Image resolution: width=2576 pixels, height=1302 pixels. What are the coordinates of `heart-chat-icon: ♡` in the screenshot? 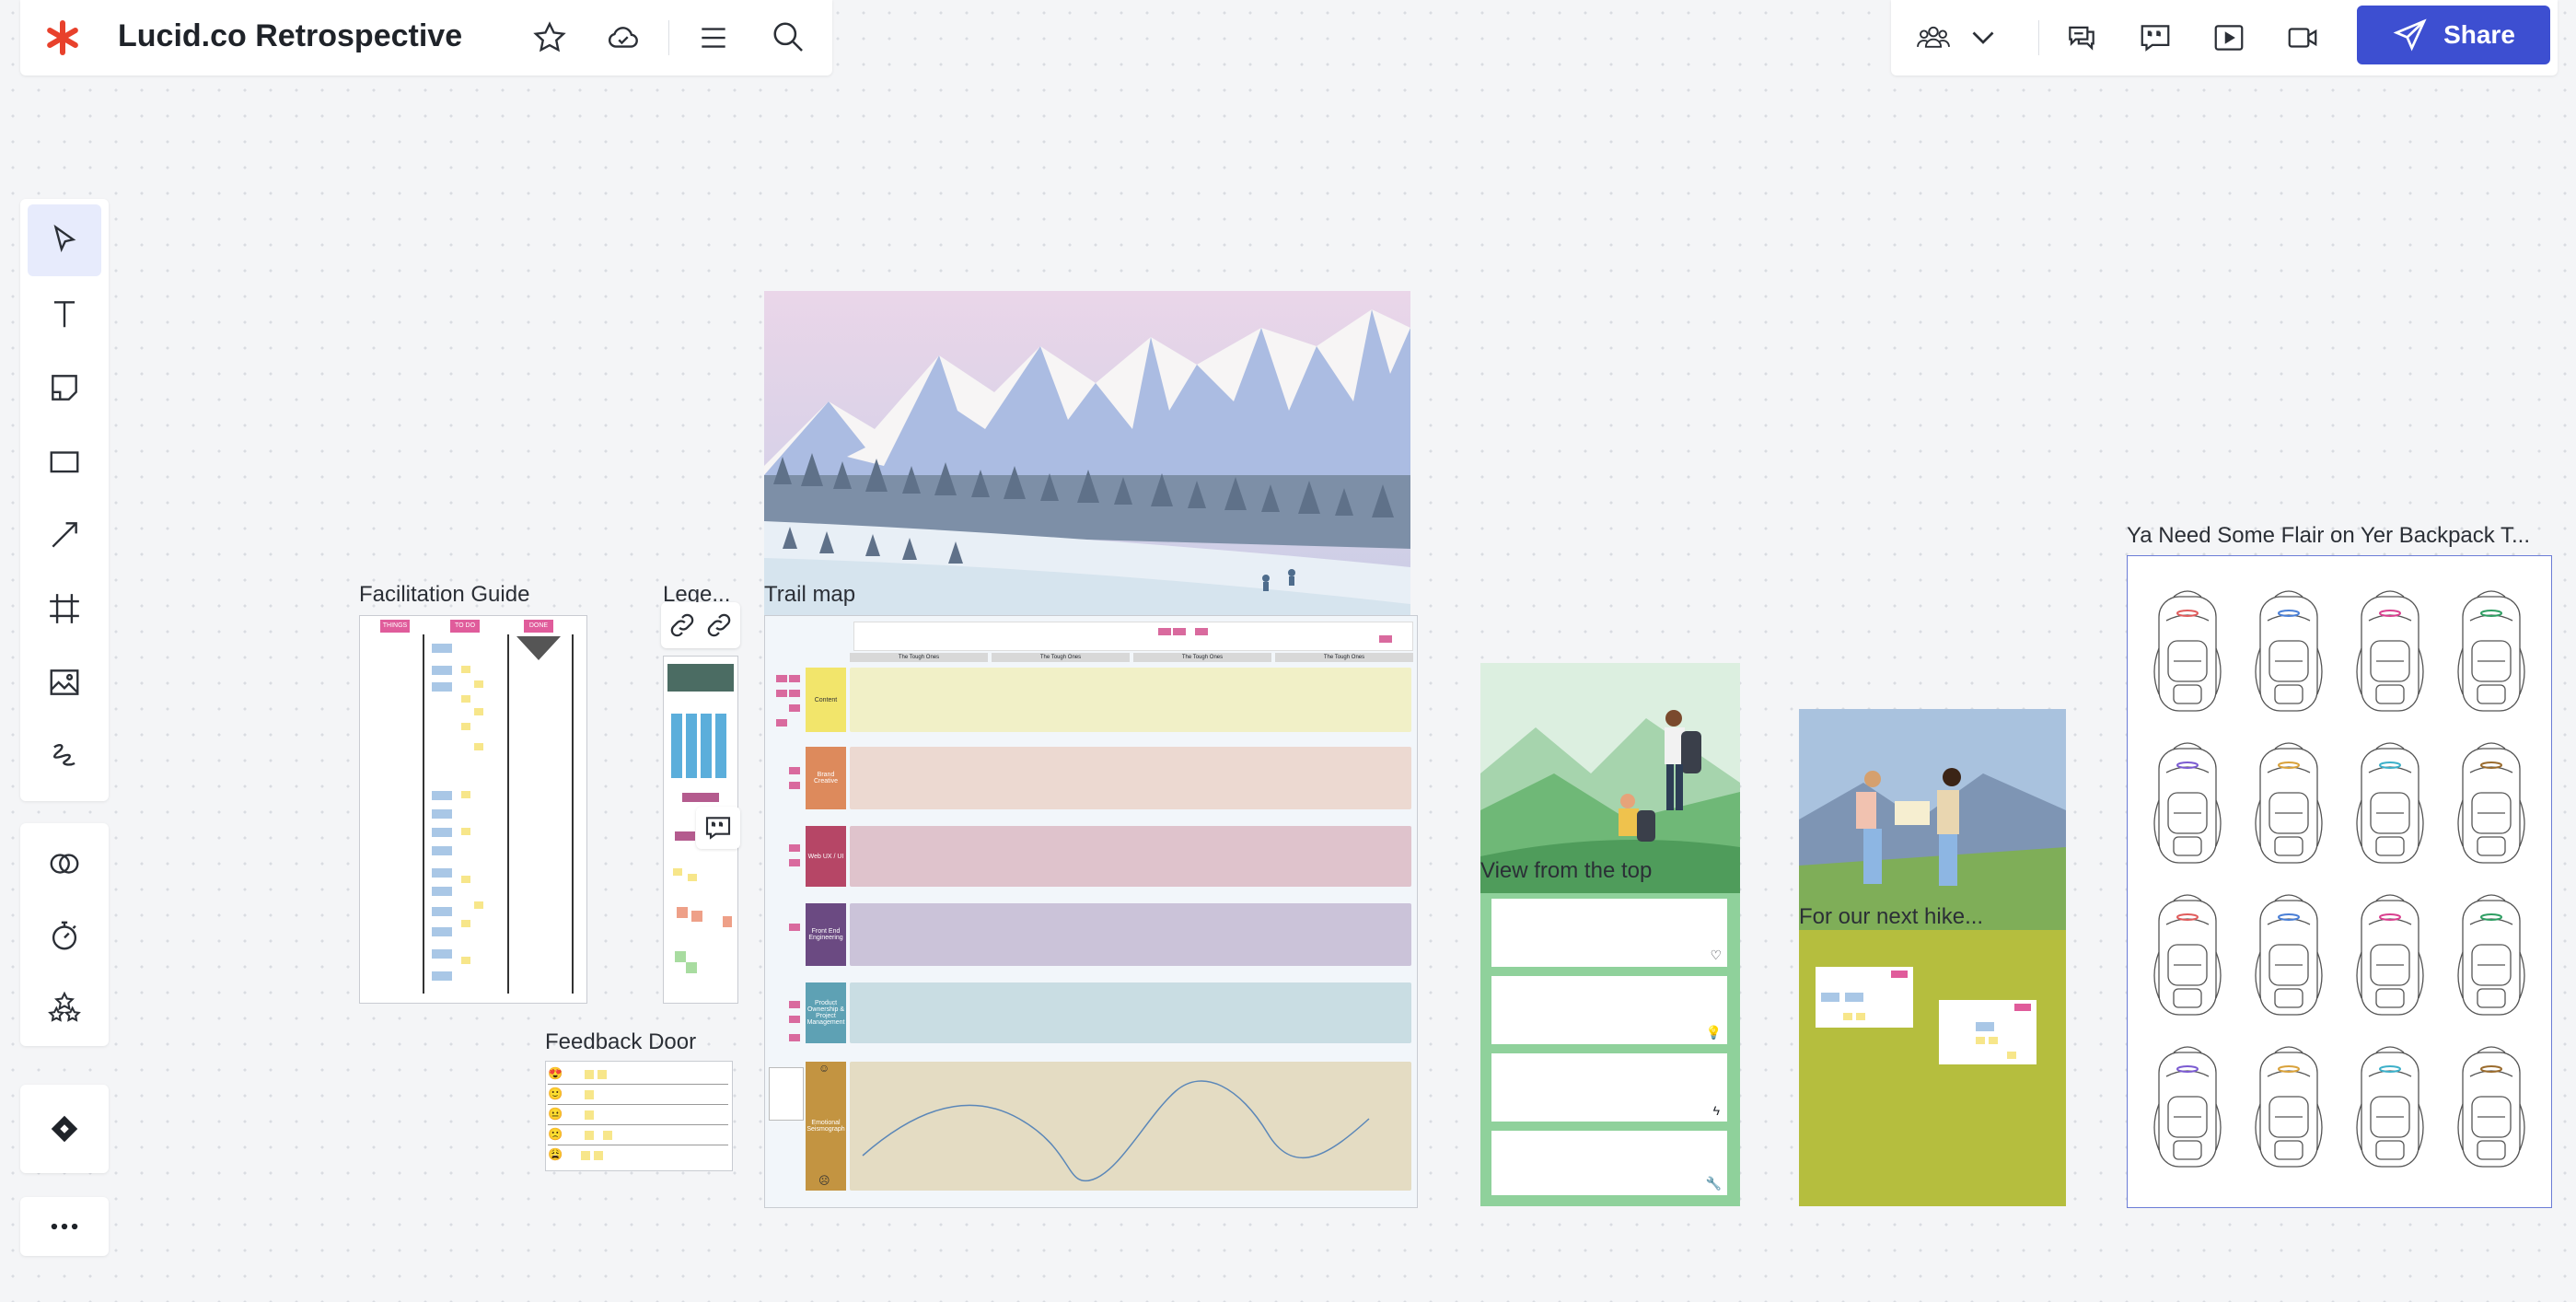 It's located at (1716, 954).